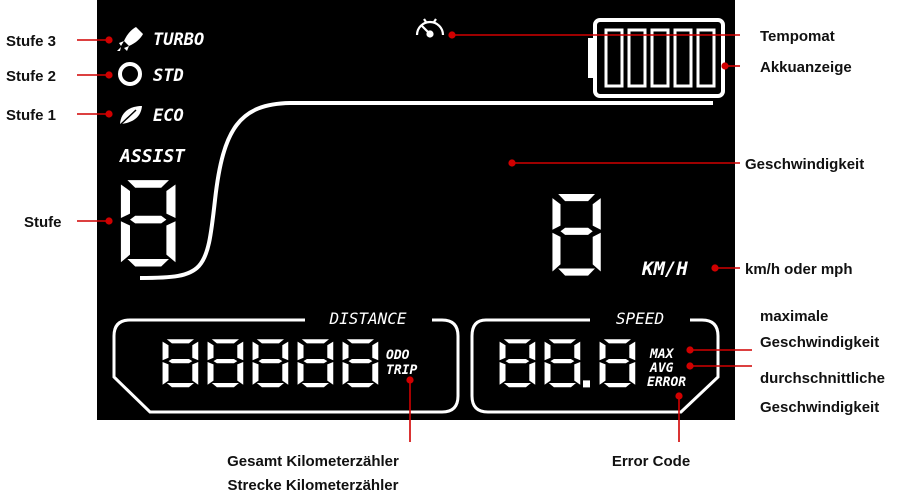 This screenshot has width=919, height=497. What do you see at coordinates (367, 318) in the screenshot?
I see `distance-label: DISTANCE` at bounding box center [367, 318].